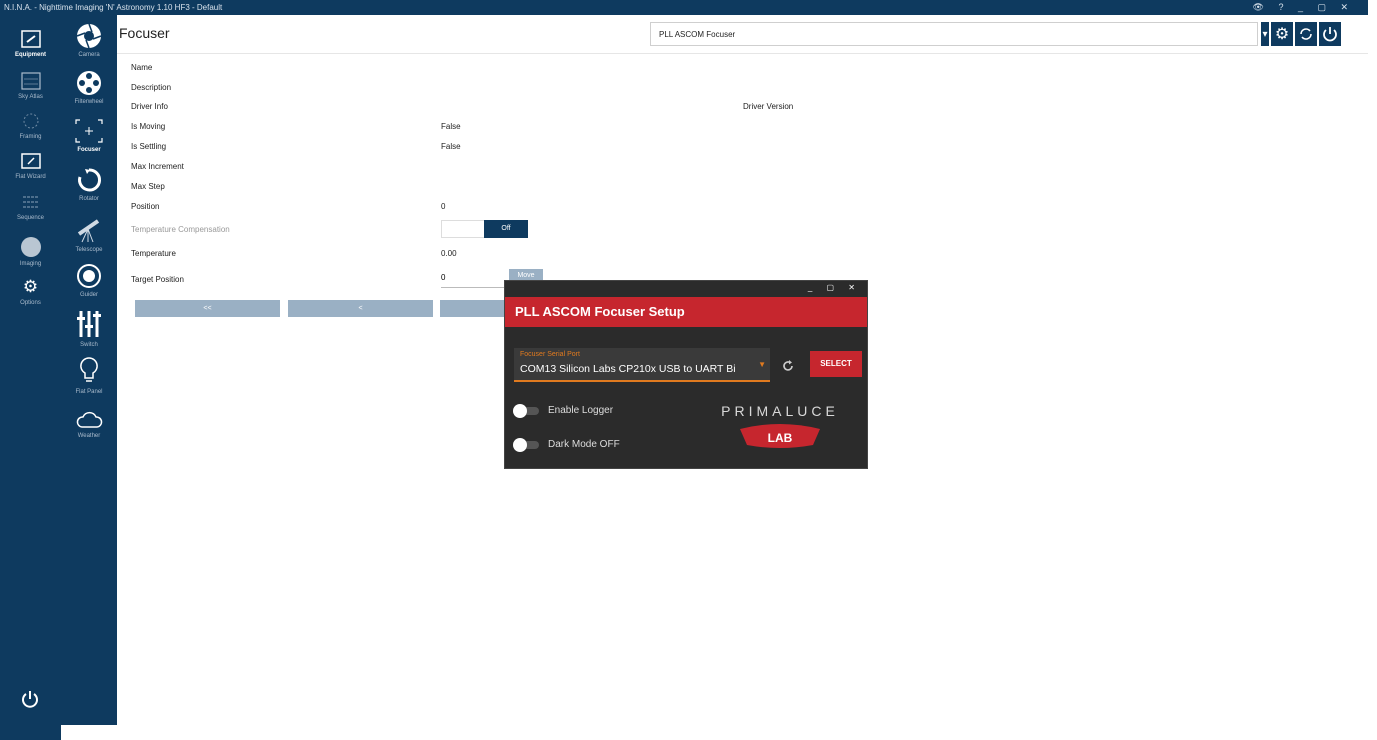  What do you see at coordinates (151, 87) in the screenshot?
I see `prop-label: Description` at bounding box center [151, 87].